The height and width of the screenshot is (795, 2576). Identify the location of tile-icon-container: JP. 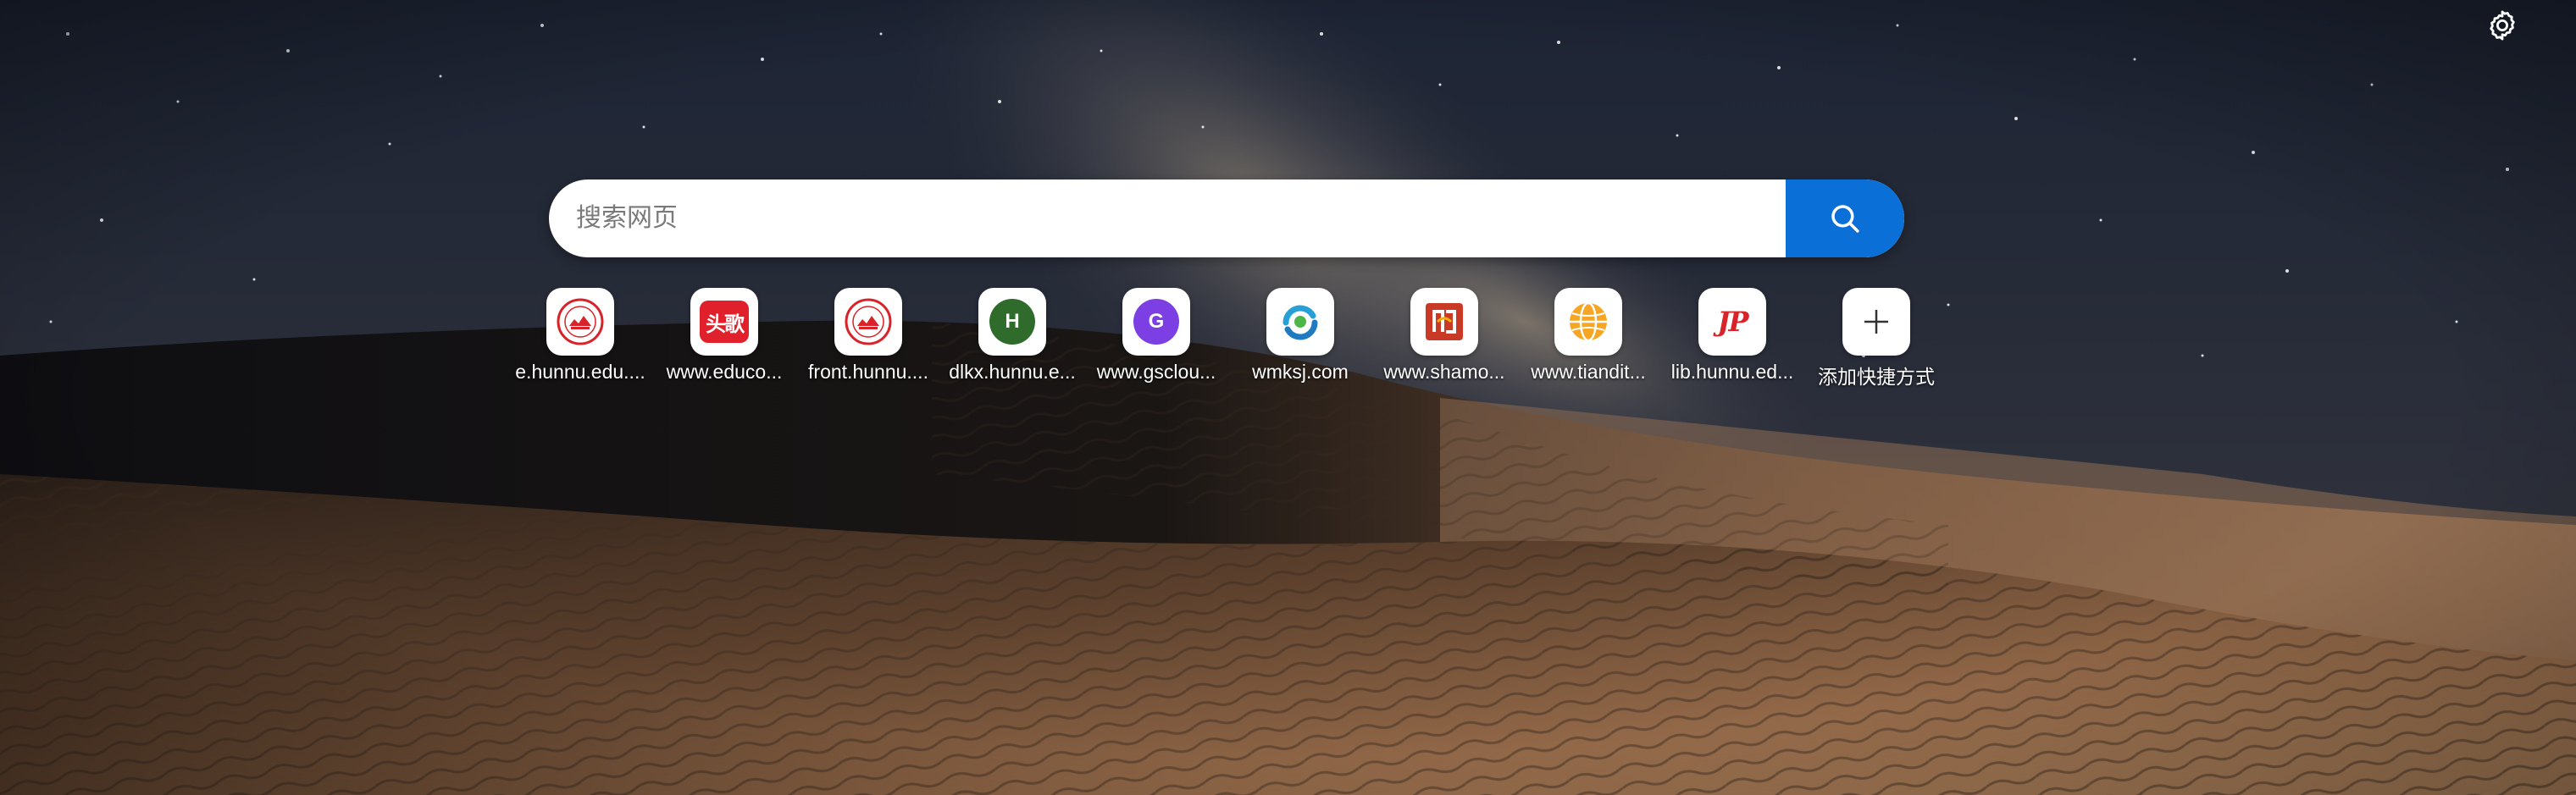
(1732, 322).